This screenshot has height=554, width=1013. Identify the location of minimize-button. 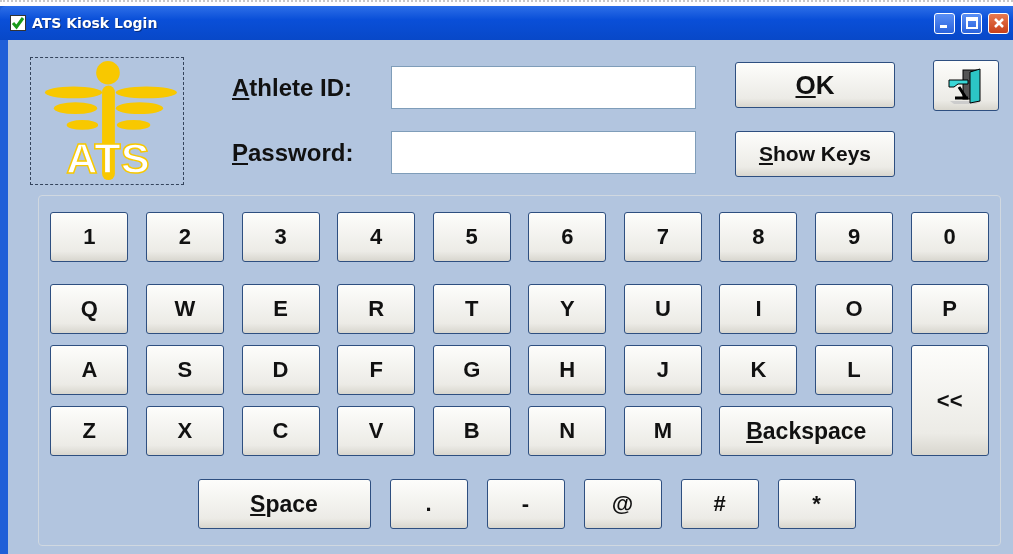
(944, 23).